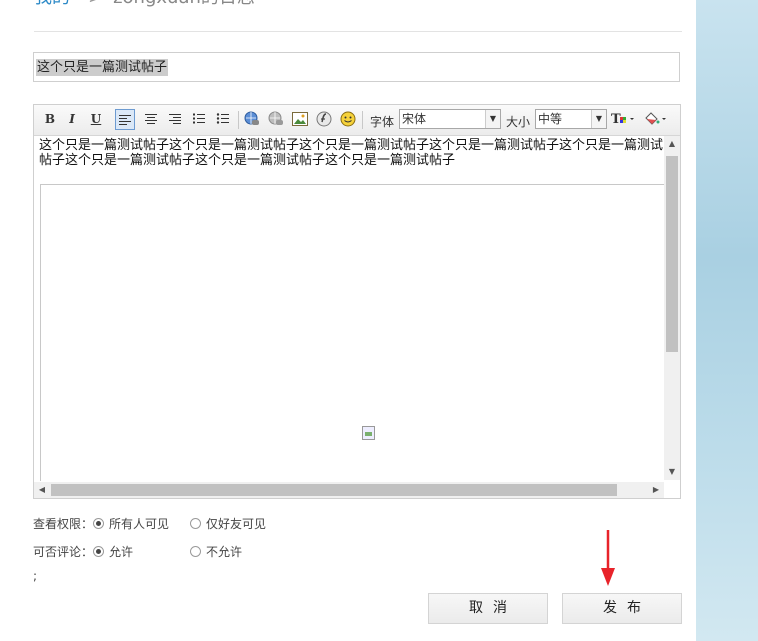 This screenshot has width=758, height=641. Describe the element at coordinates (382, 122) in the screenshot. I see `font-label: 字体` at that location.